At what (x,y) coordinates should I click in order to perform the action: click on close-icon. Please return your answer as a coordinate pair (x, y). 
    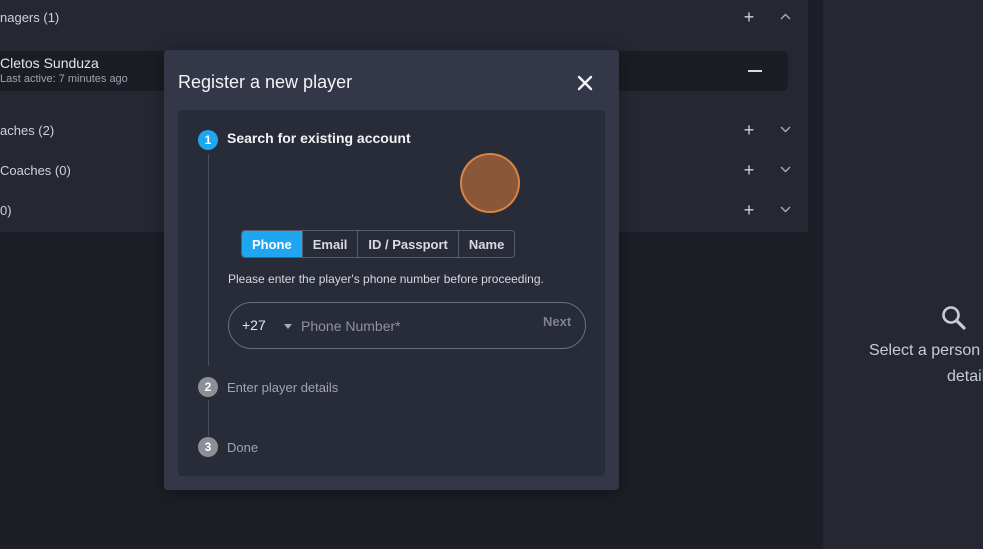
    Looking at the image, I should click on (585, 83).